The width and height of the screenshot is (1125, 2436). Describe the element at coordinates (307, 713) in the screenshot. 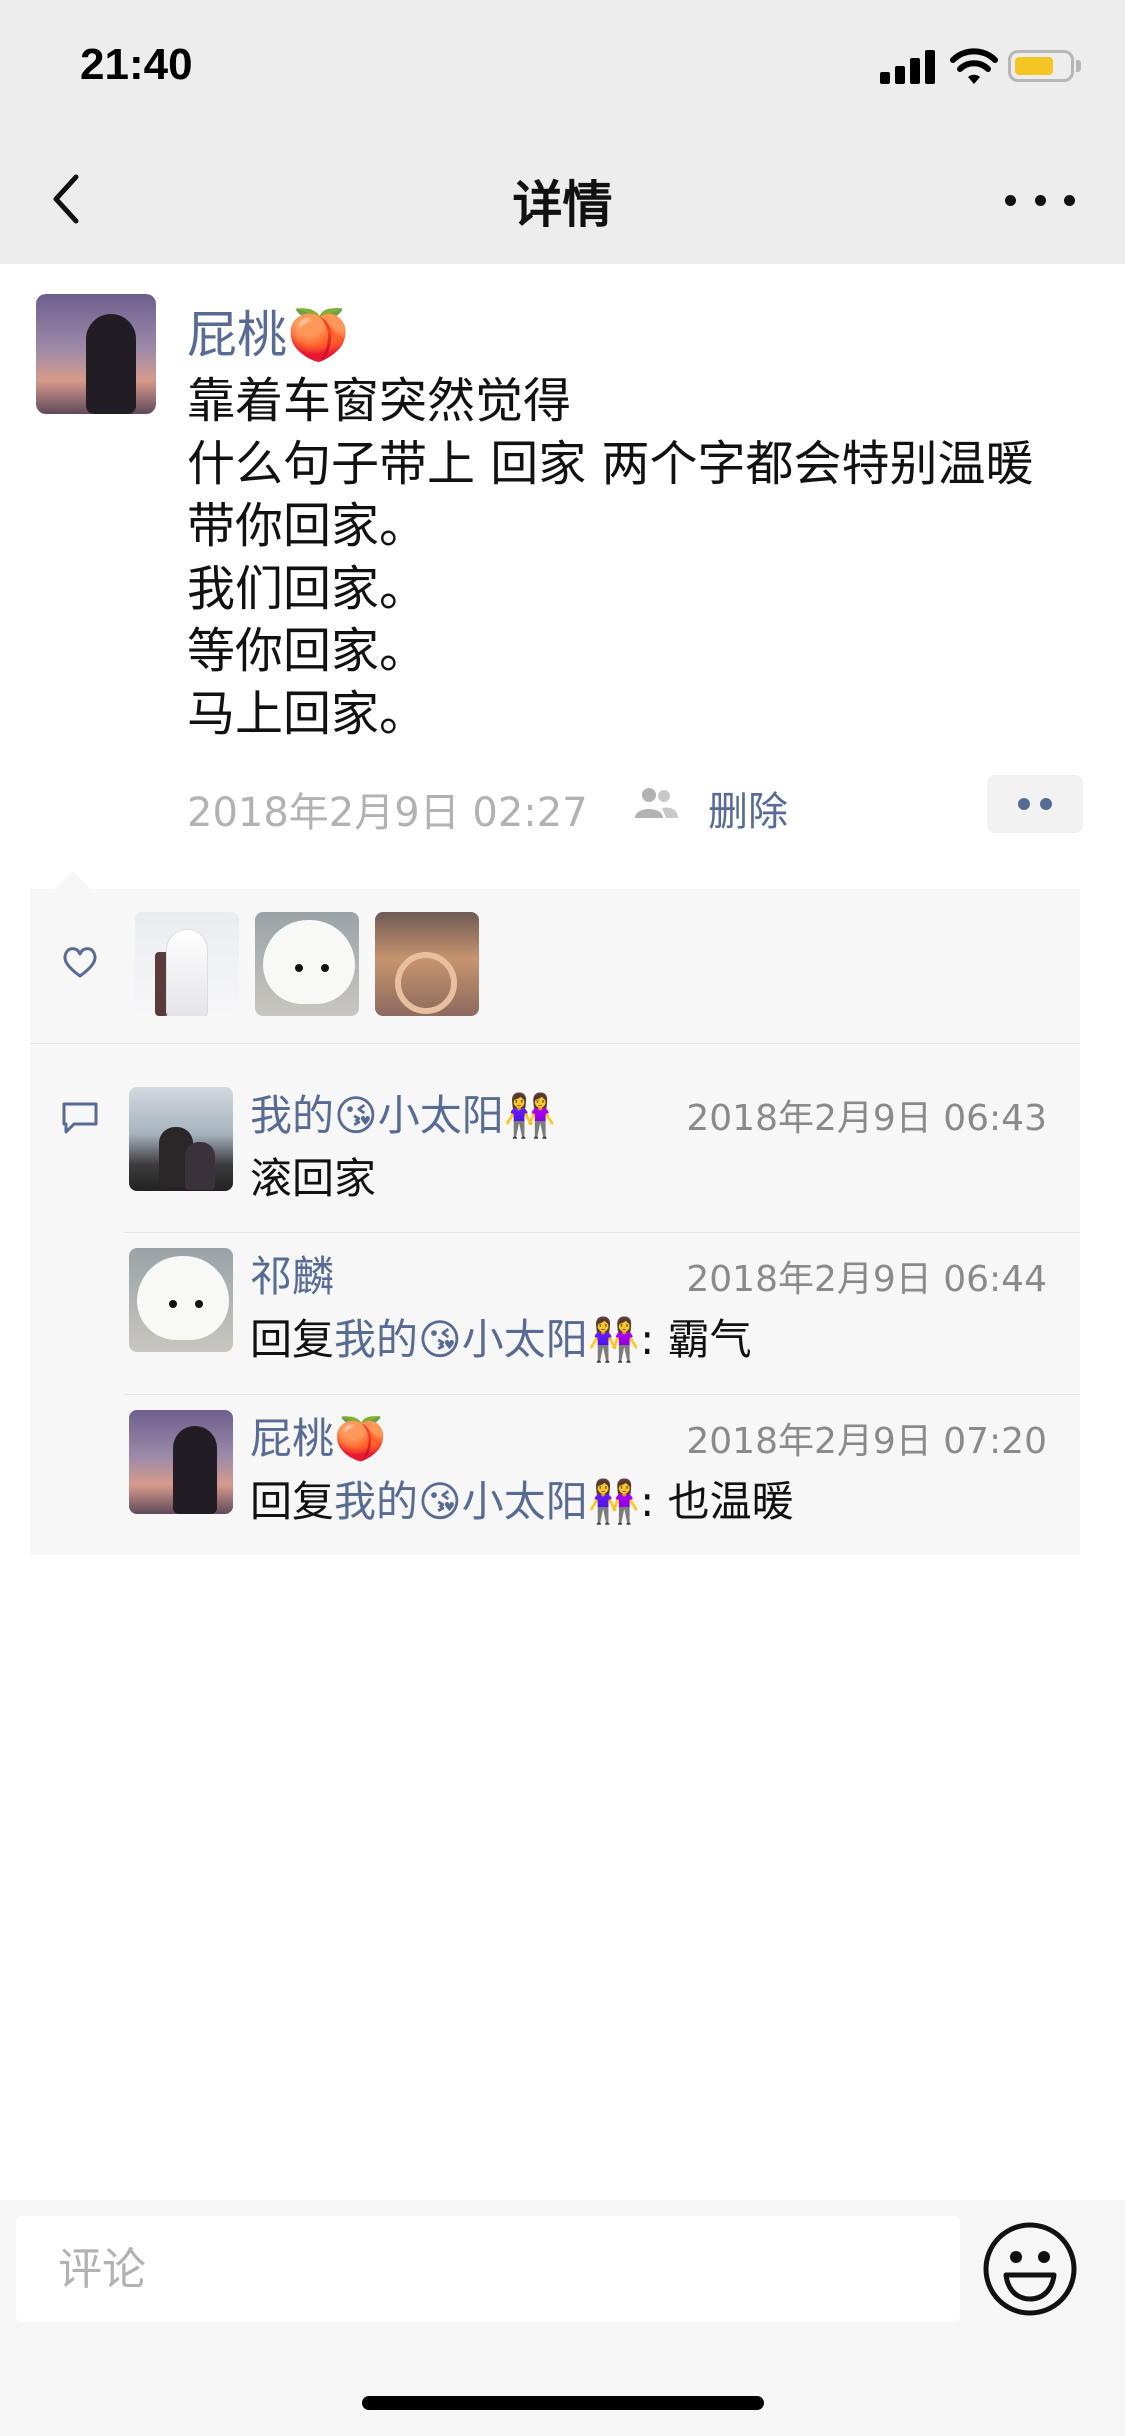

I see `post-line: 马上回家。` at that location.